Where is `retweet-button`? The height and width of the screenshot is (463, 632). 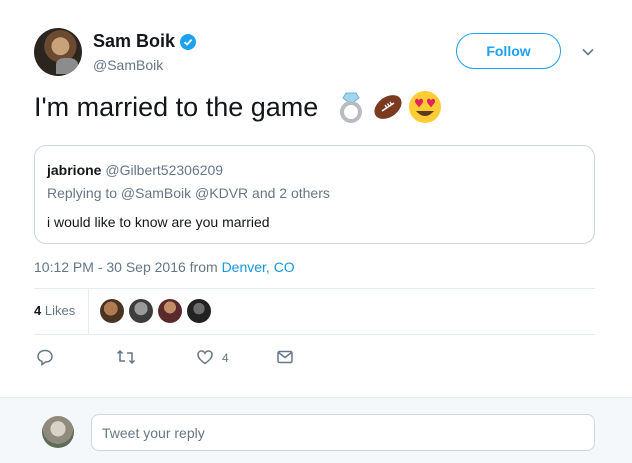
retweet-button is located at coordinates (126, 358).